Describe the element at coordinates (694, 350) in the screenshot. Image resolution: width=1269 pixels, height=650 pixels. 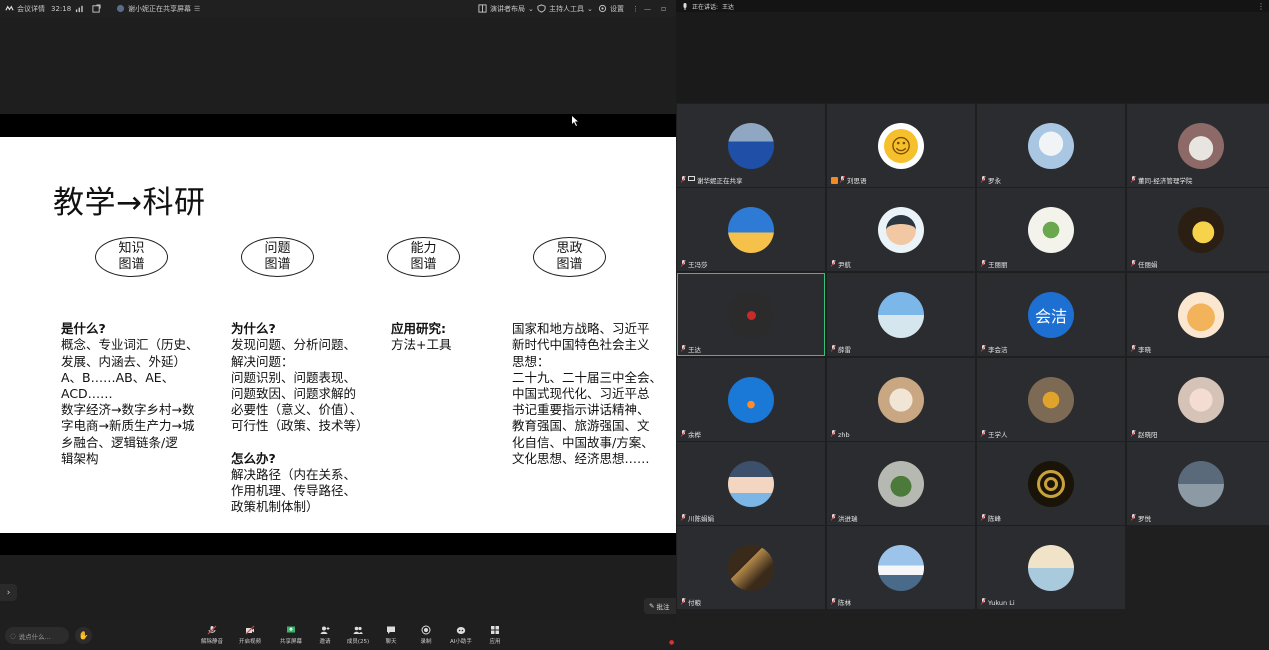
I see `participant-name: 王达` at that location.